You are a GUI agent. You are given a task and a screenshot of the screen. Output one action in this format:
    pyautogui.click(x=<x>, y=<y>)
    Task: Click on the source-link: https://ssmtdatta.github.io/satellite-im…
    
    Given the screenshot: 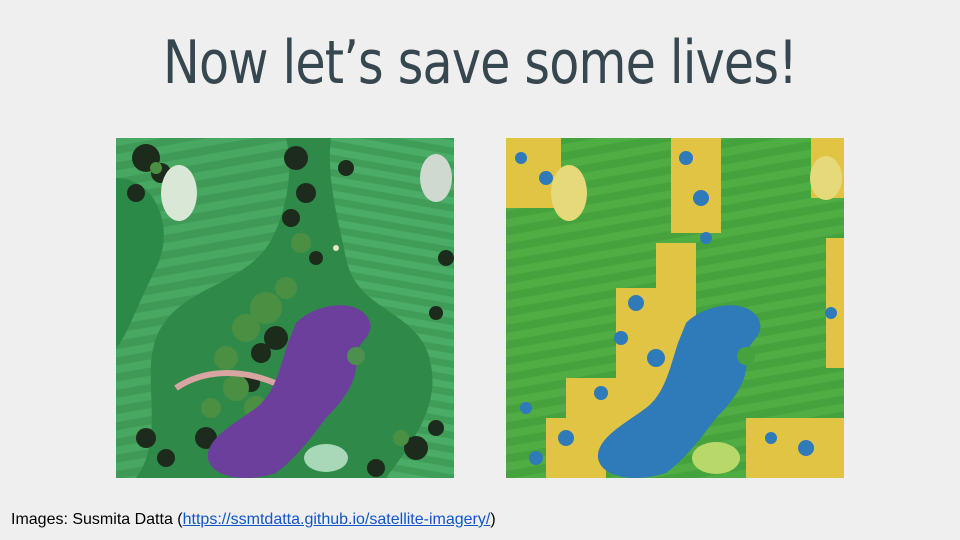 What is the action you would take?
    pyautogui.click(x=337, y=519)
    